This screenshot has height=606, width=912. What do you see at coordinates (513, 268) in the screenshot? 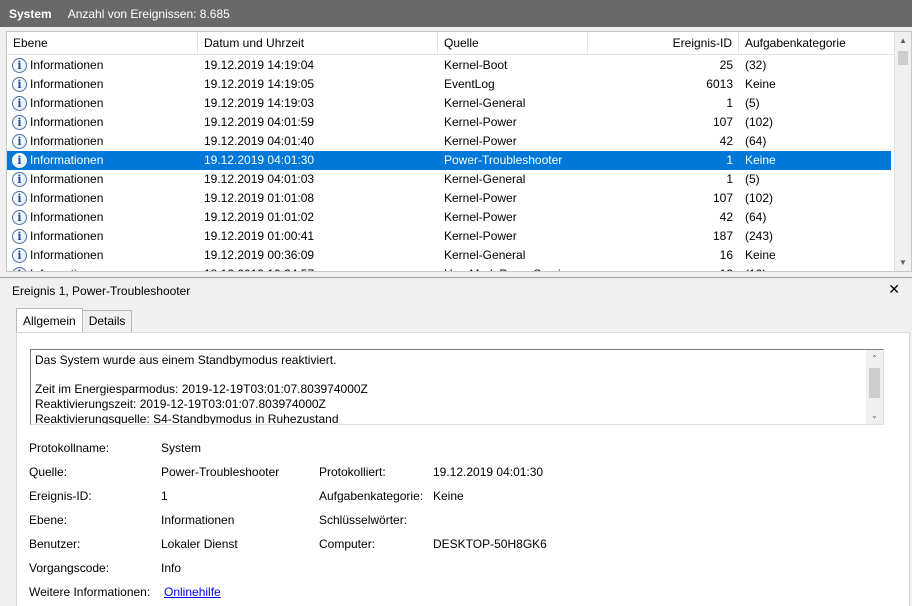
I see `source-cell: UserModePowerService` at bounding box center [513, 268].